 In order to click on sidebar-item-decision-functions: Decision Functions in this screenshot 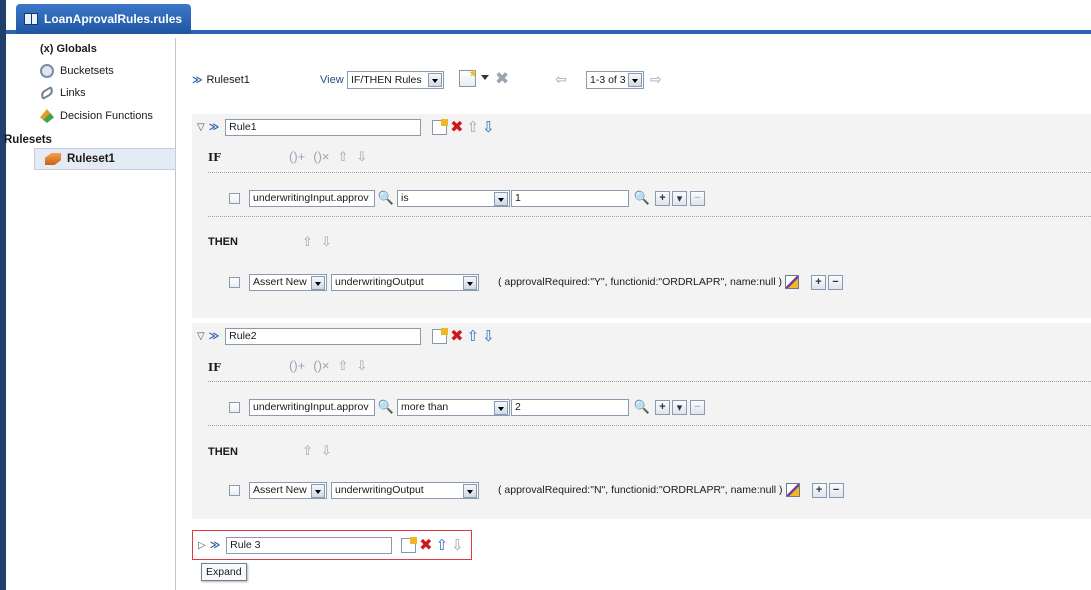, I will do `click(96, 116)`.